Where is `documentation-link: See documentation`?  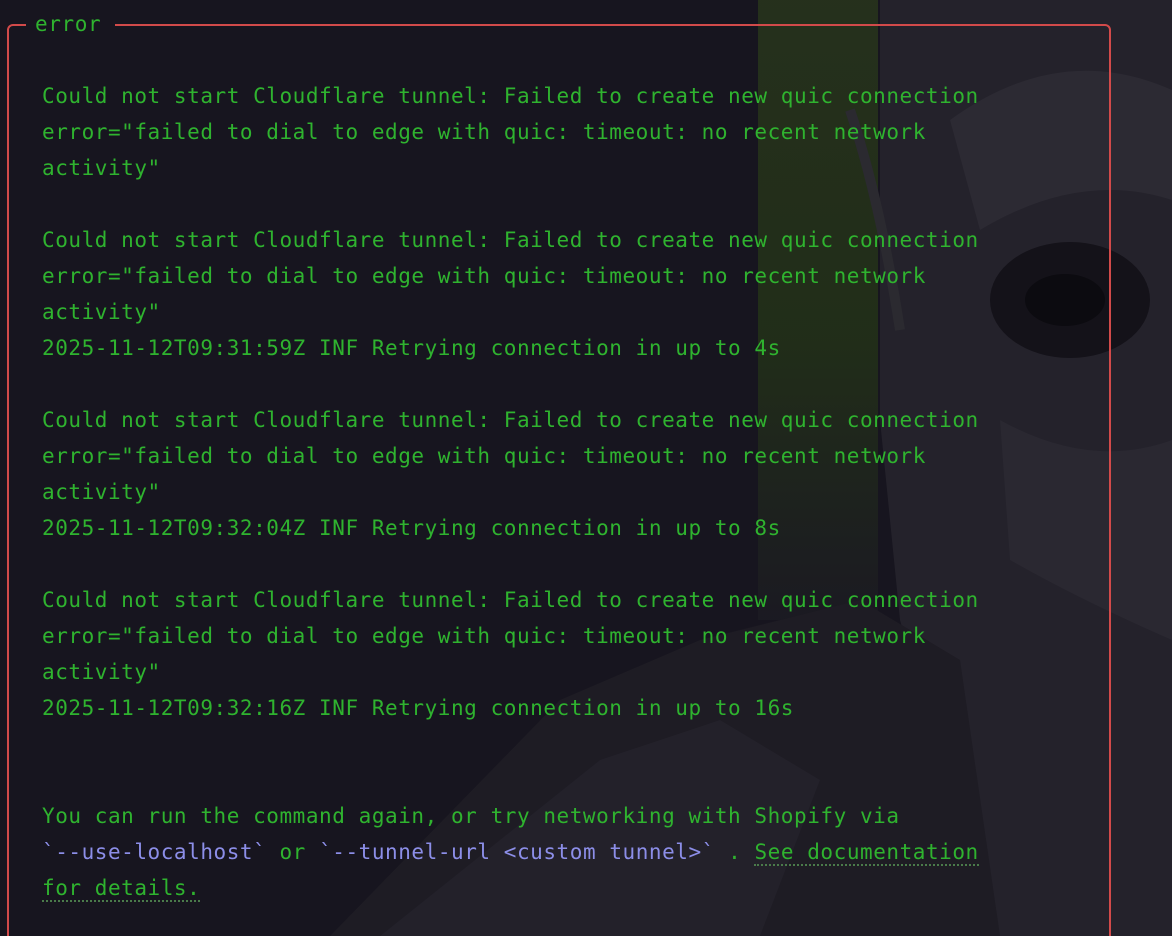
documentation-link: See documentation is located at coordinates (866, 853).